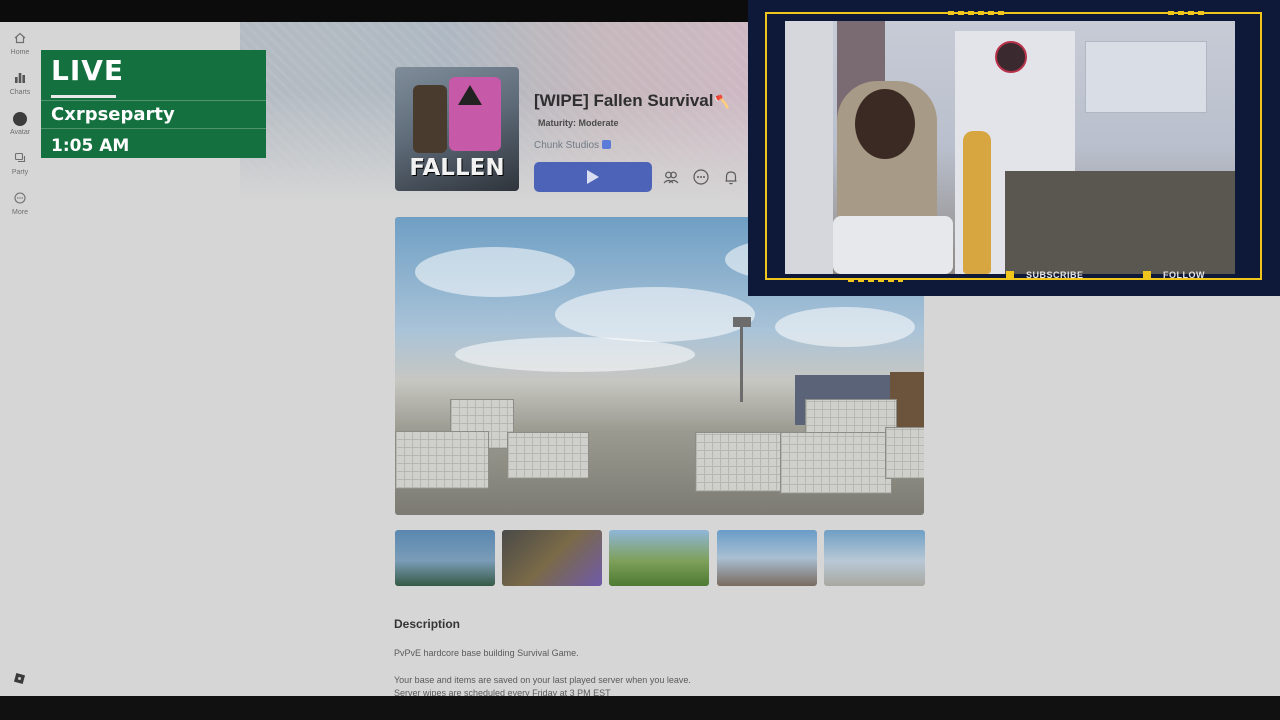  I want to click on description-heading: Description, so click(427, 624).